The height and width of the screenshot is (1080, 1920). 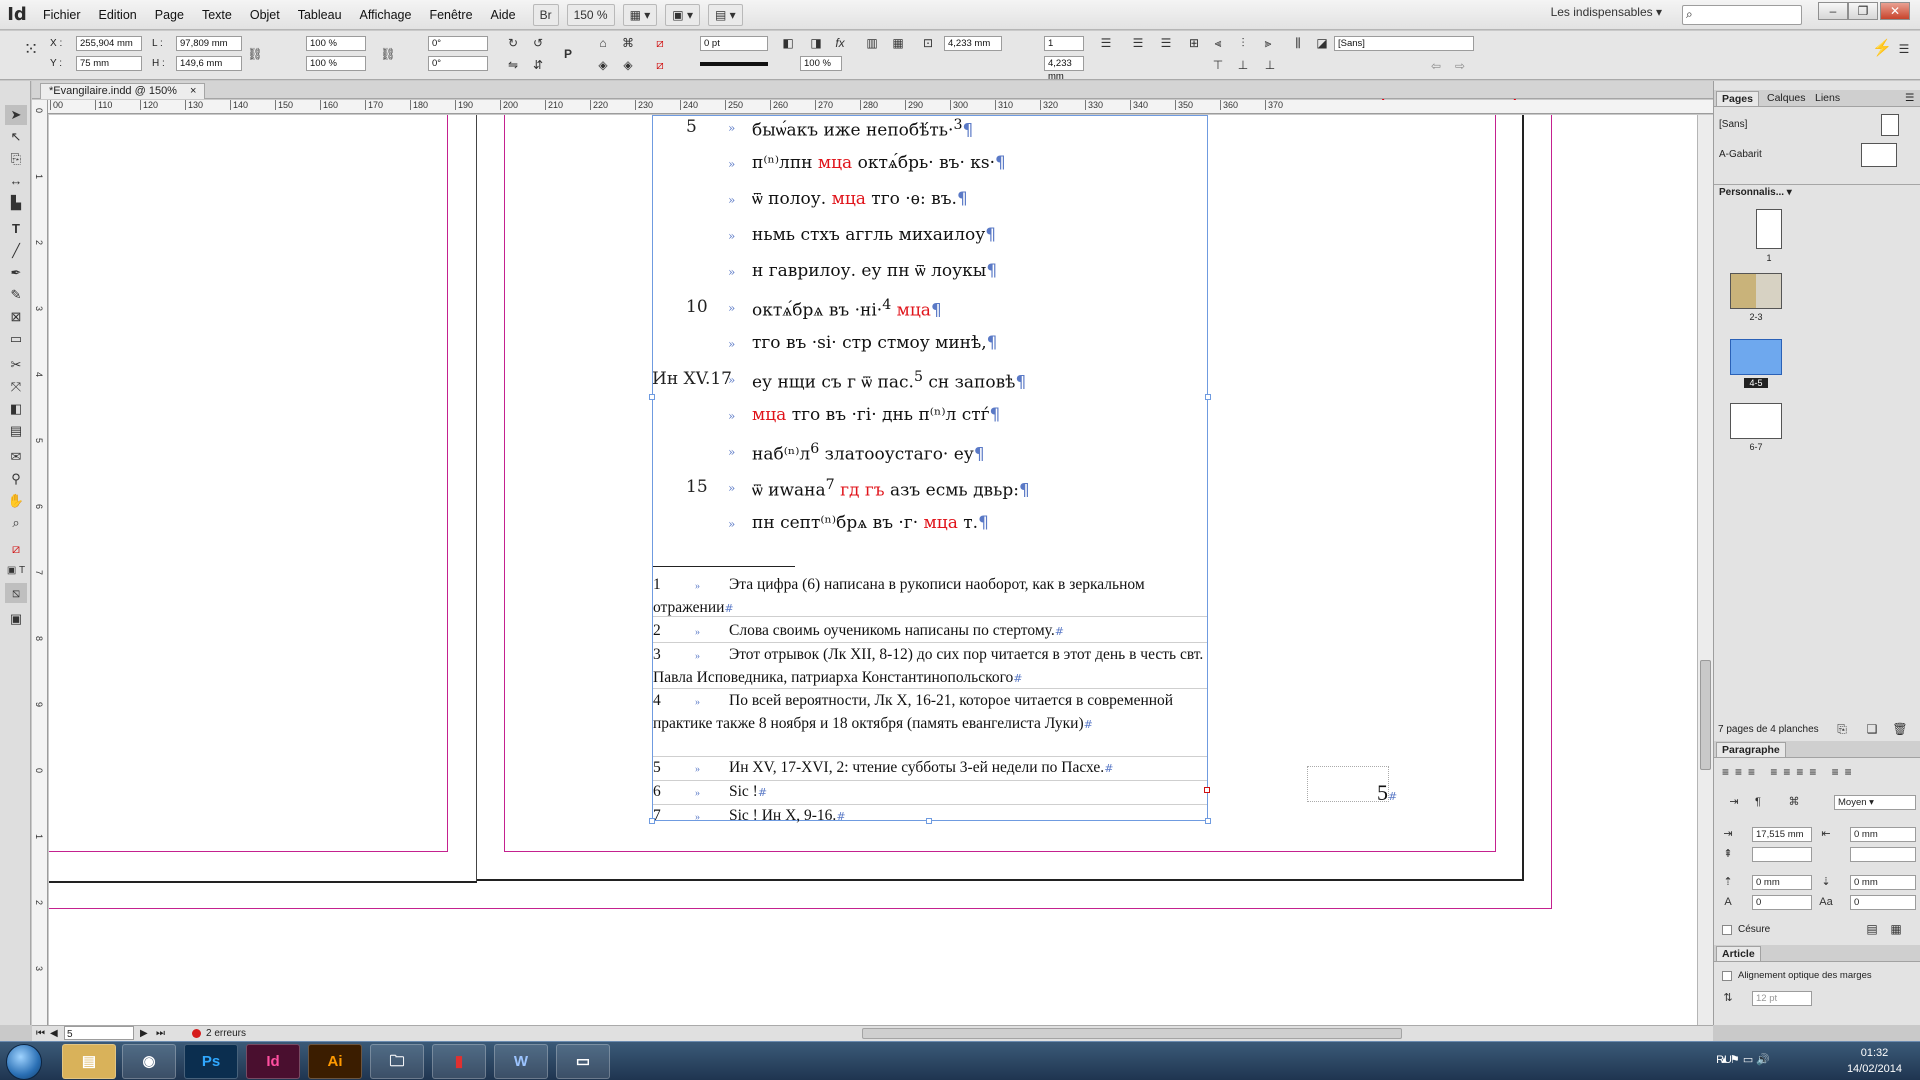 What do you see at coordinates (603, 43) in the screenshot?
I see `select-container-icon: ⌂` at bounding box center [603, 43].